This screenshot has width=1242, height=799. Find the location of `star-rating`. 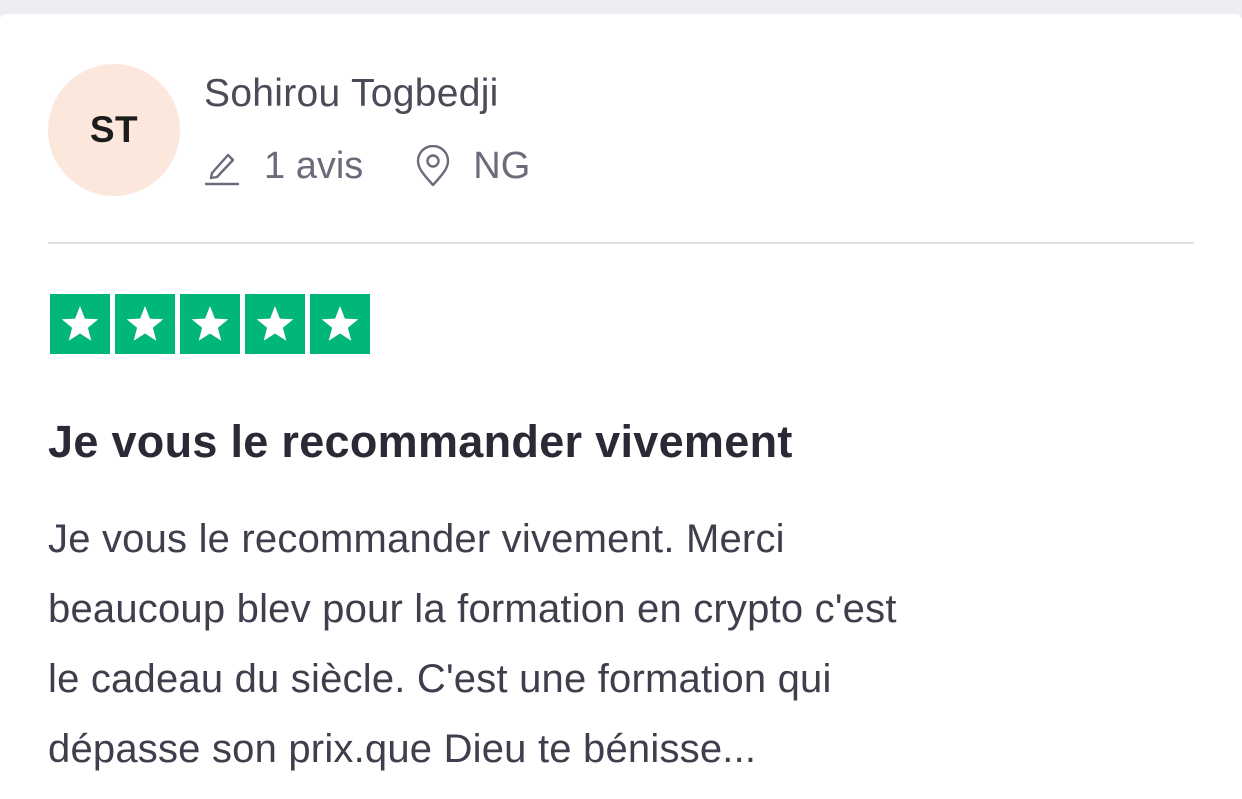

star-rating is located at coordinates (210, 324).